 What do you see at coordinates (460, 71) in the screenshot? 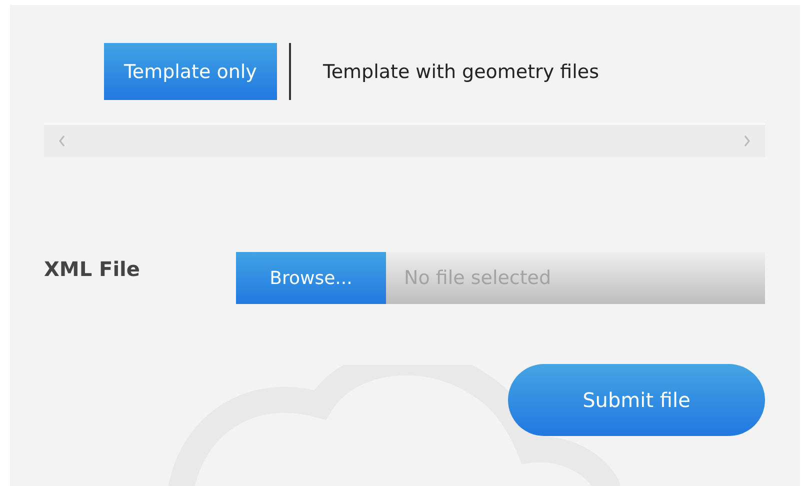
I see `tab: Template with geometry files` at bounding box center [460, 71].